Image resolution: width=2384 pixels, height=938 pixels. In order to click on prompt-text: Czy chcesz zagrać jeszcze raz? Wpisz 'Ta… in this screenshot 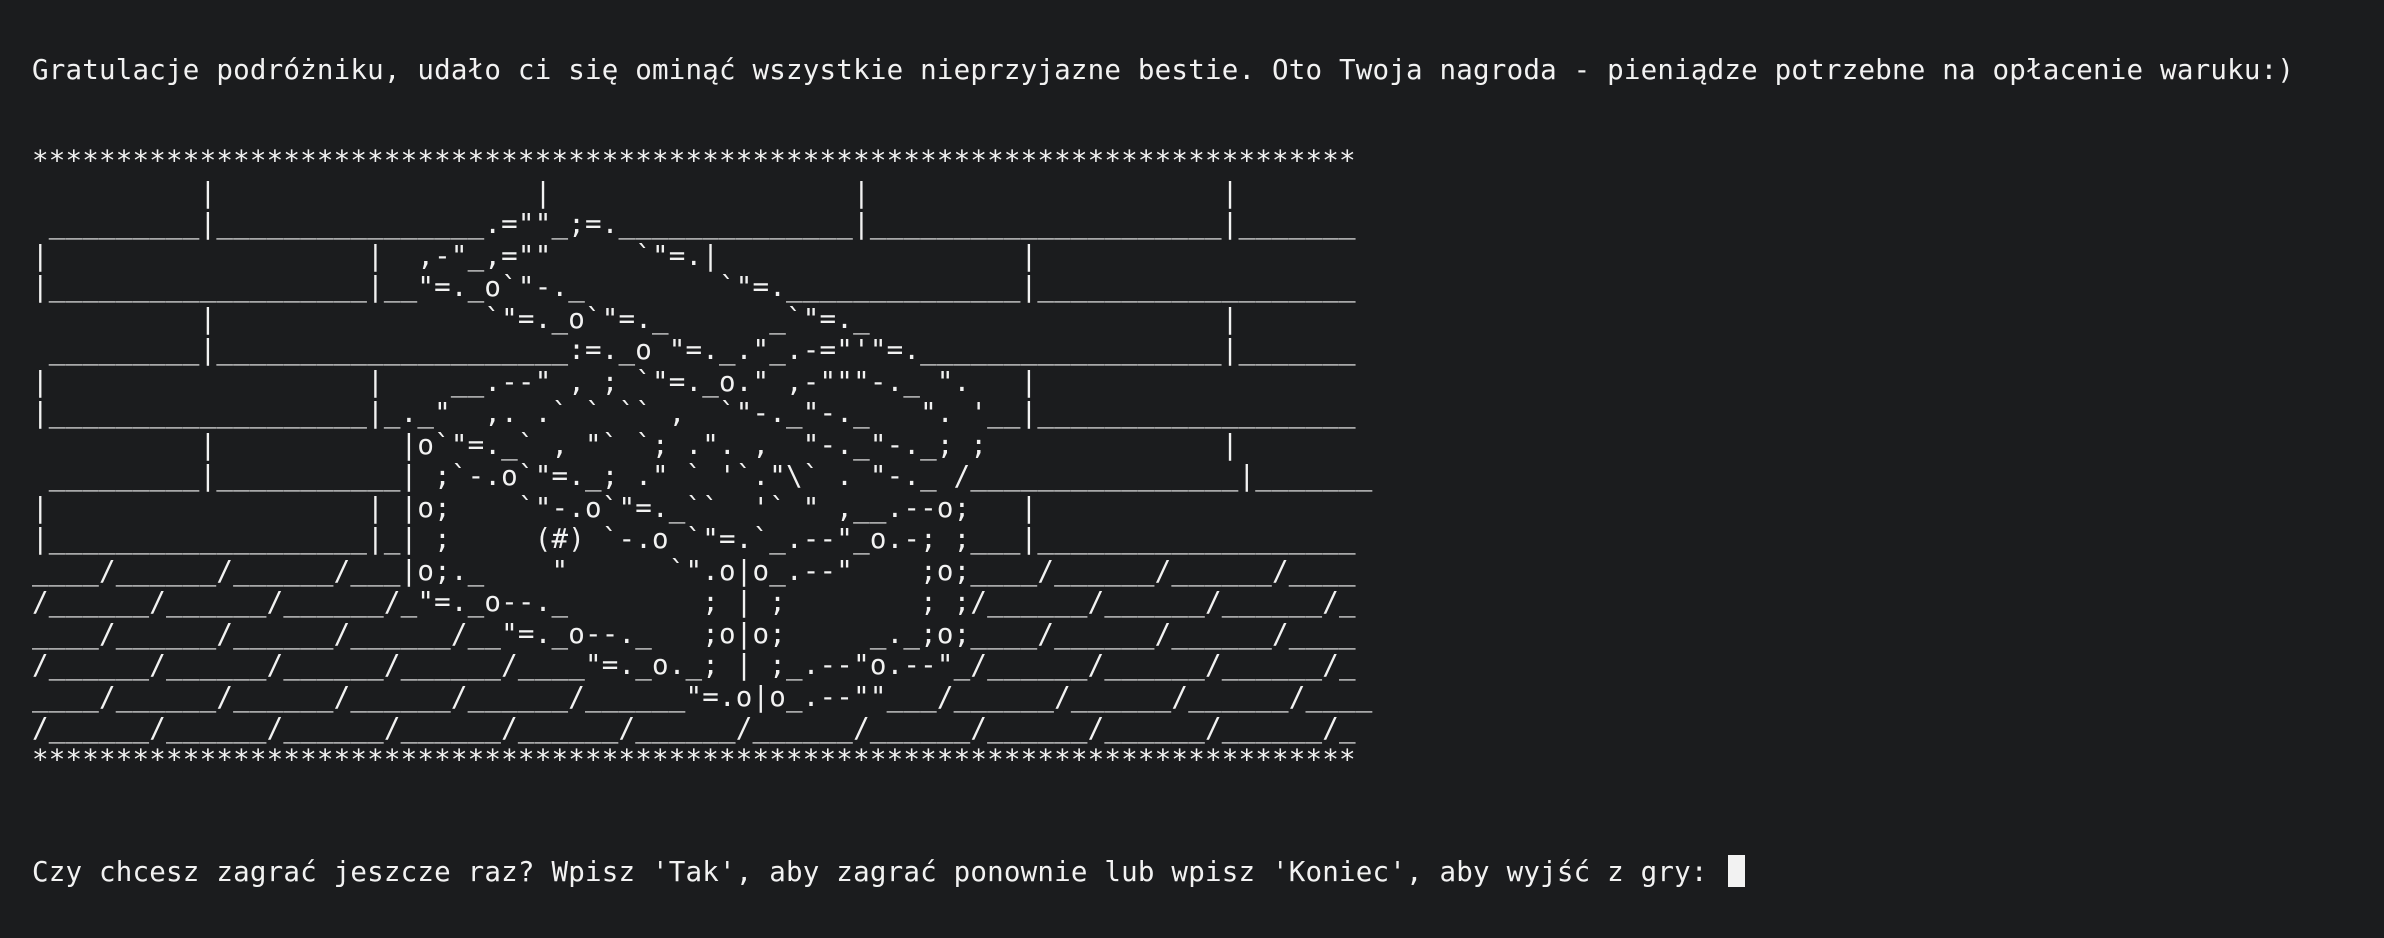, I will do `click(878, 872)`.